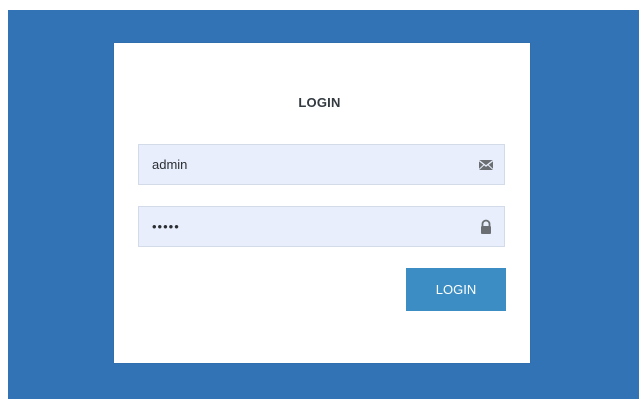 The width and height of the screenshot is (639, 412). Describe the element at coordinates (486, 165) in the screenshot. I see `envelope-icon` at that location.